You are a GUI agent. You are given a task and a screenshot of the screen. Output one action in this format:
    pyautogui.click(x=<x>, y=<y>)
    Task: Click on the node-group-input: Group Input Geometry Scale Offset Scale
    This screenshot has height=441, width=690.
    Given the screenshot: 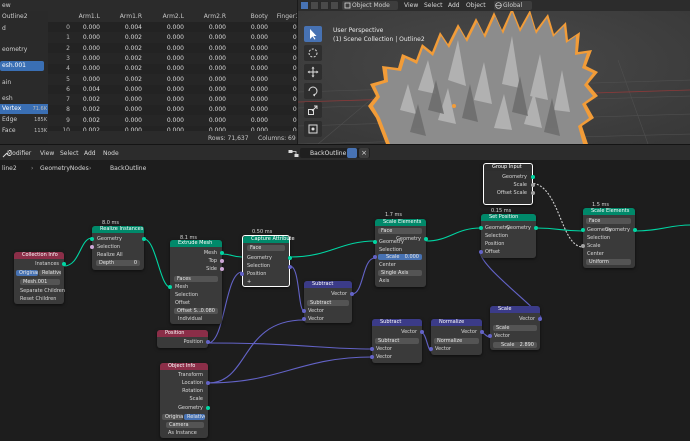 What is the action you would take?
    pyautogui.click(x=509, y=184)
    